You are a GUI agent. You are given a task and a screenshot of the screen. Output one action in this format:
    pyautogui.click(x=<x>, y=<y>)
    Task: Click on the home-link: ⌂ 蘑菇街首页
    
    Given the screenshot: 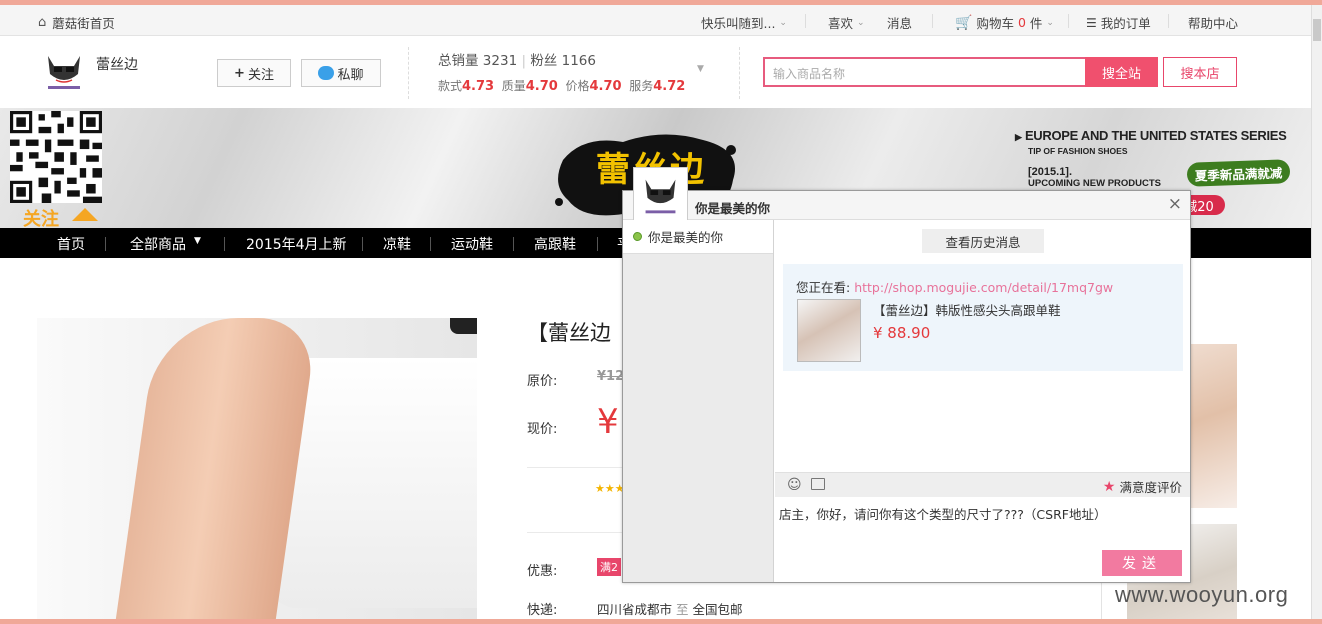 What is the action you would take?
    pyautogui.click(x=76, y=22)
    